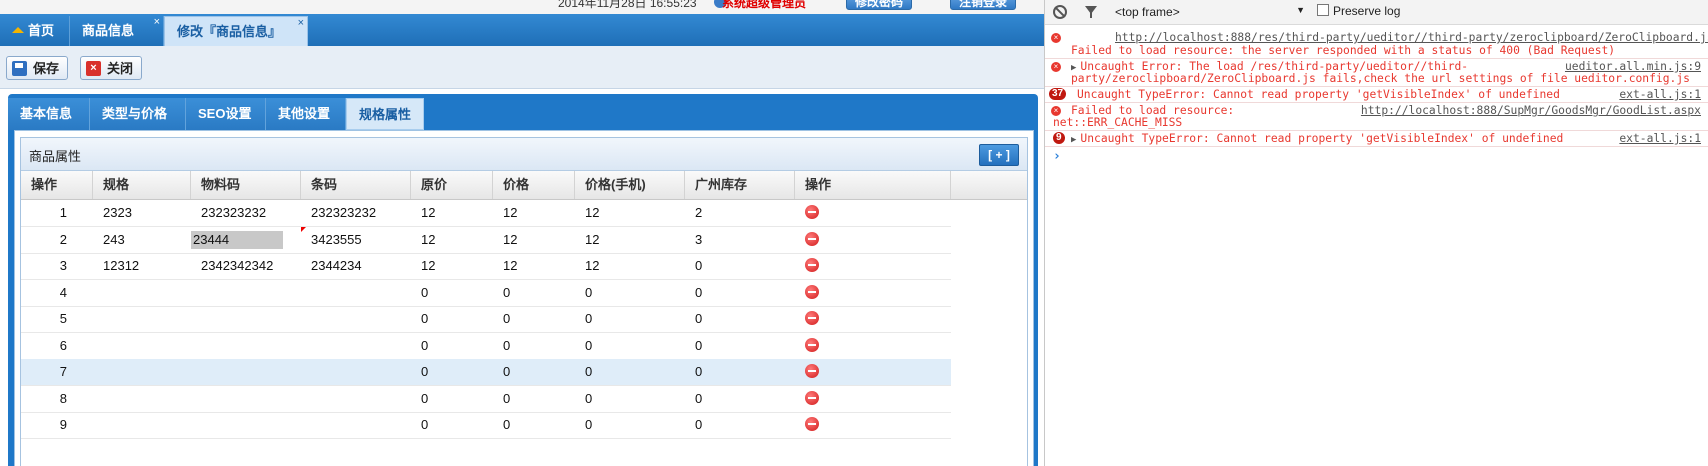  What do you see at coordinates (356, 266) in the screenshot?
I see `cell-barcode: 2344234` at bounding box center [356, 266].